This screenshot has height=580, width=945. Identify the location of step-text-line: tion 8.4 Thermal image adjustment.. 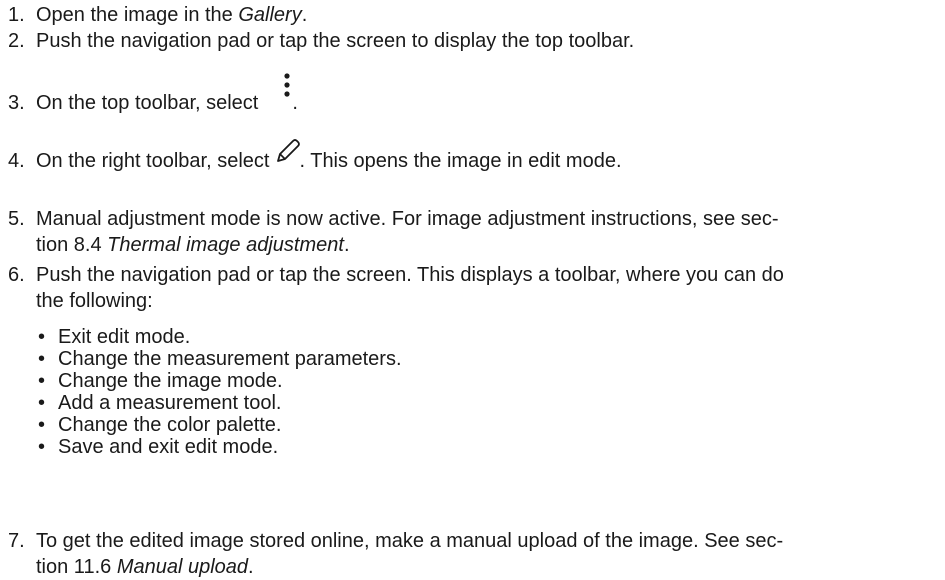
(486, 245).